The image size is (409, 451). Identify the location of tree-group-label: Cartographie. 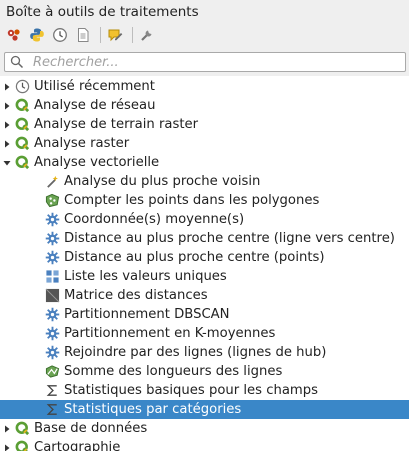
(77, 445).